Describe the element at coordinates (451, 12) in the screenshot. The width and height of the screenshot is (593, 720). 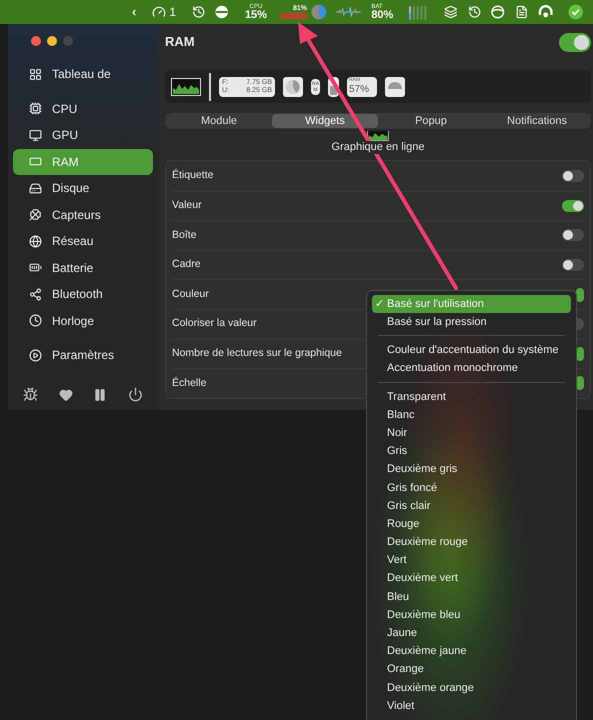
I see `layers-icon` at that location.